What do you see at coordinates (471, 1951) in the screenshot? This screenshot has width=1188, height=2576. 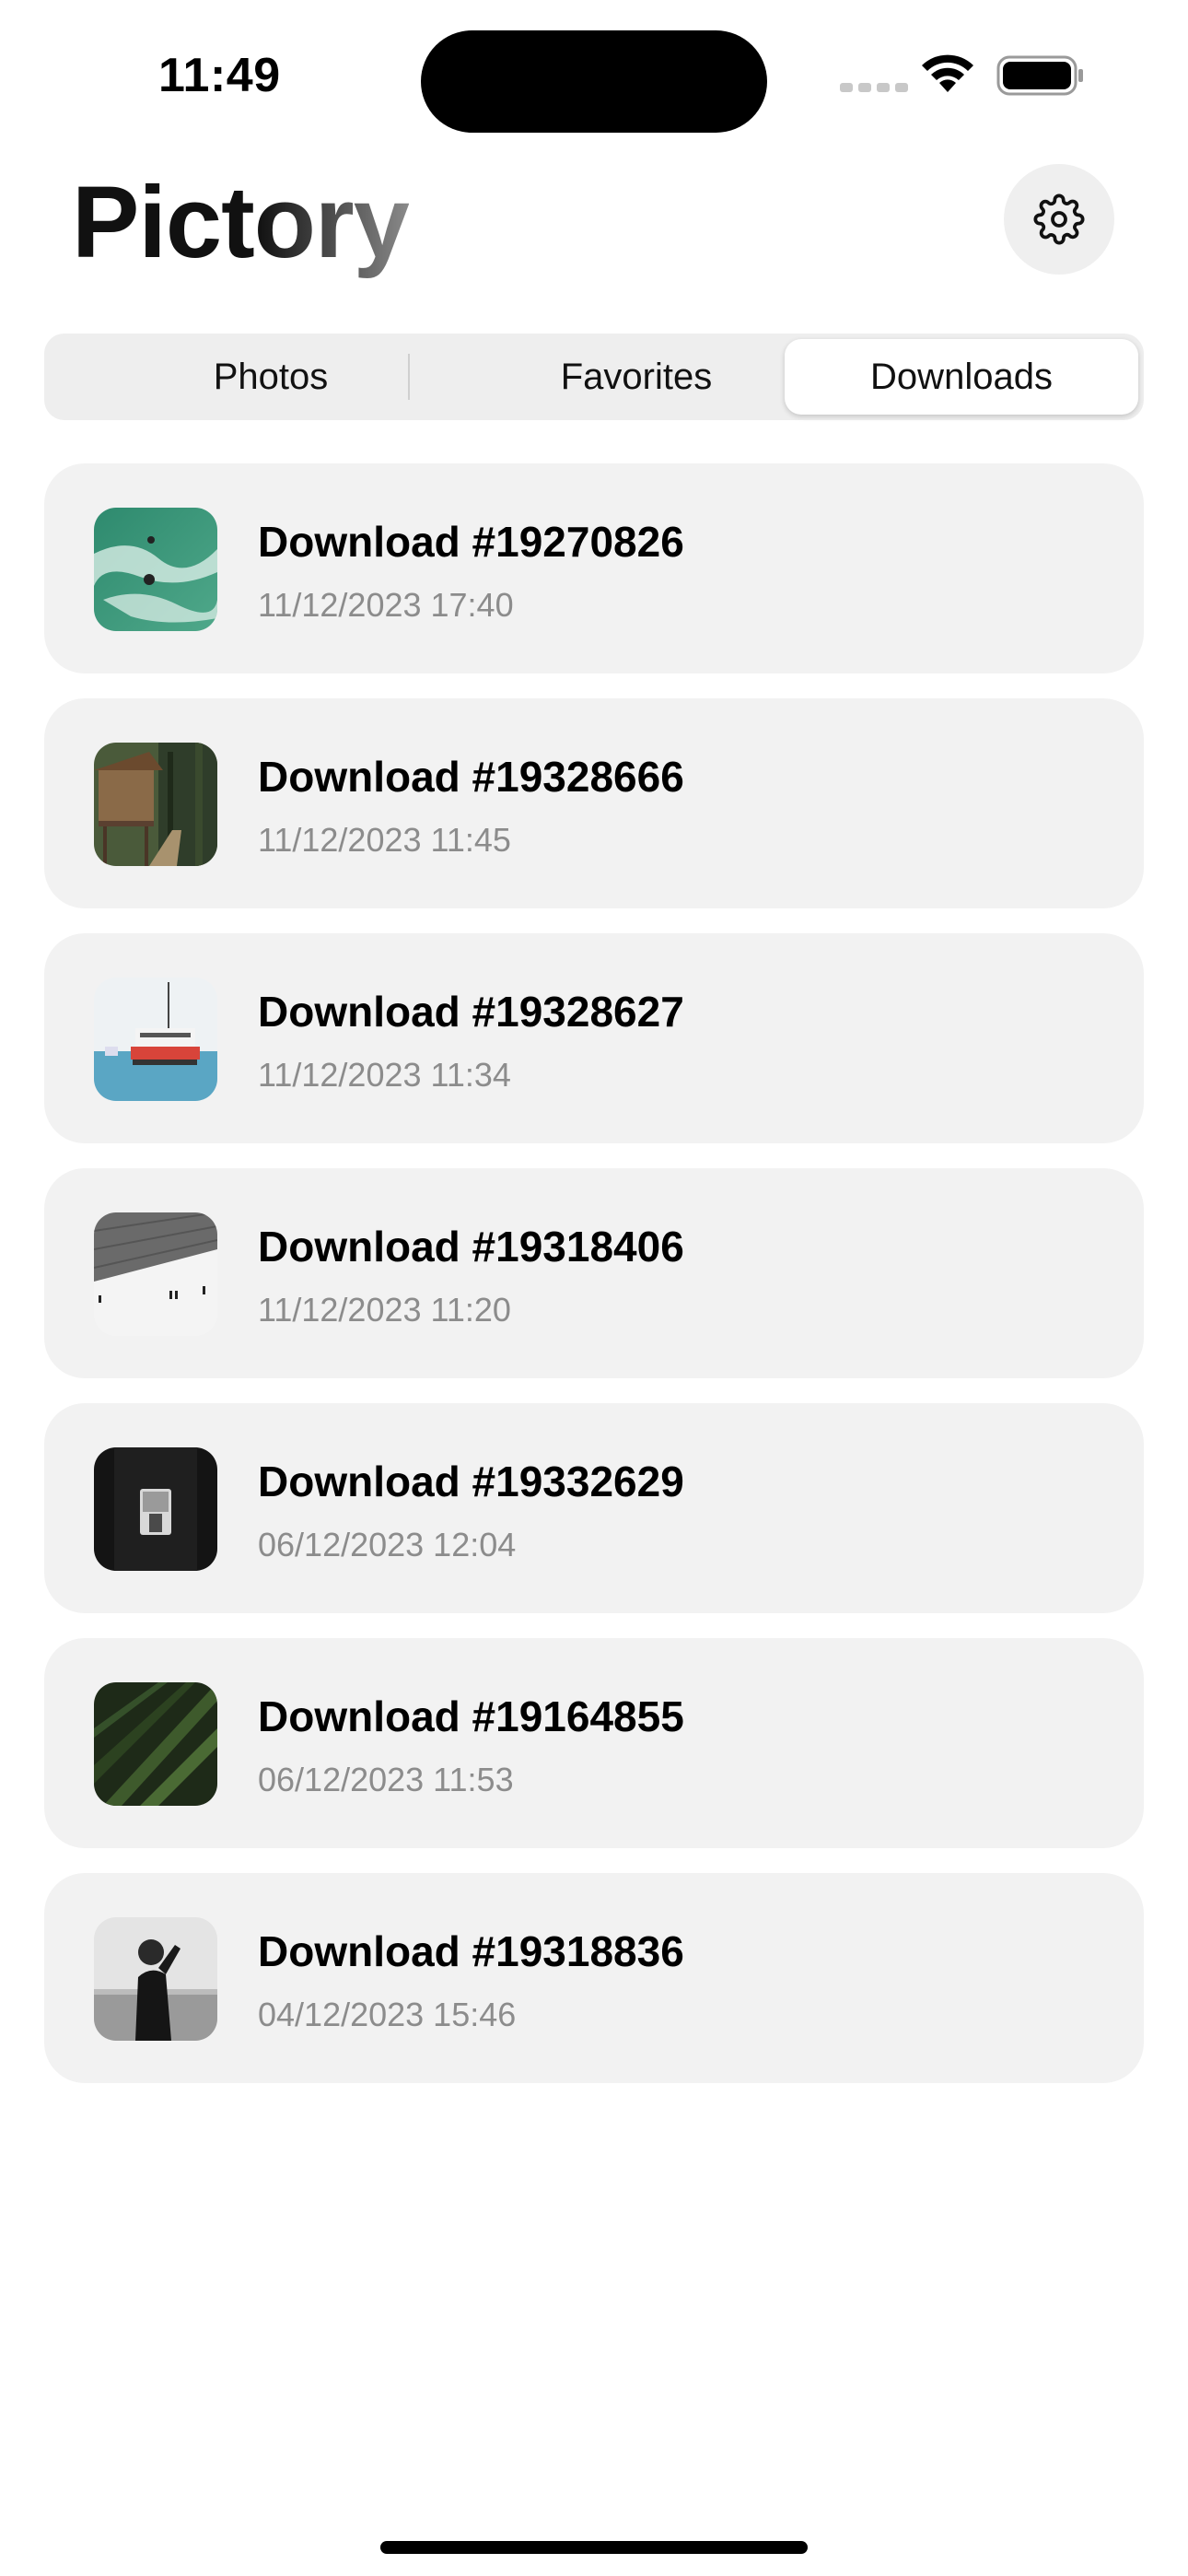 I see `download-title: Download #19318836` at bounding box center [471, 1951].